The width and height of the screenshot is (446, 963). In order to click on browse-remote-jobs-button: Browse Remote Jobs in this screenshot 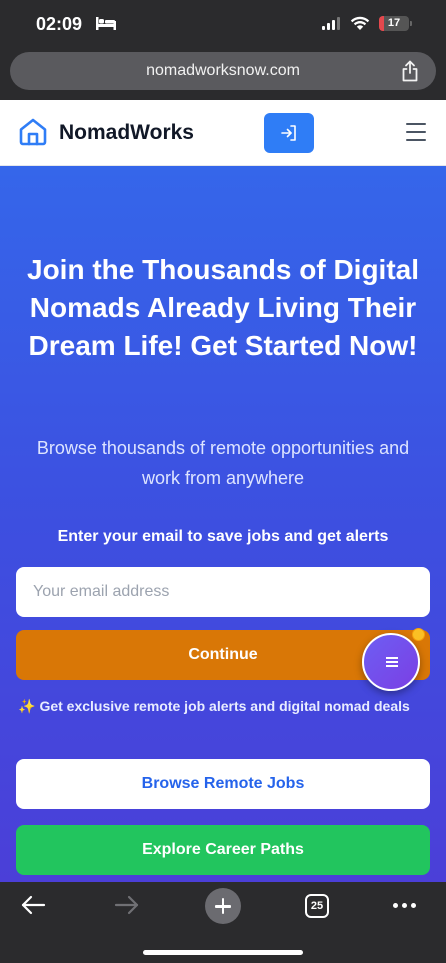, I will do `click(223, 784)`.